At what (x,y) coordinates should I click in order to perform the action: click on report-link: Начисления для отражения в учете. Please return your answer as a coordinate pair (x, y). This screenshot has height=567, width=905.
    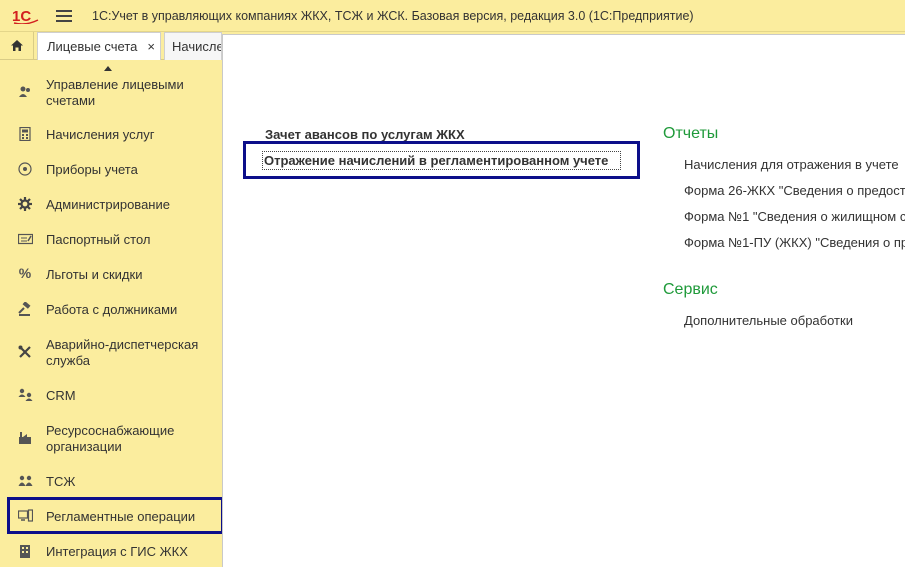
    Looking at the image, I should click on (791, 164).